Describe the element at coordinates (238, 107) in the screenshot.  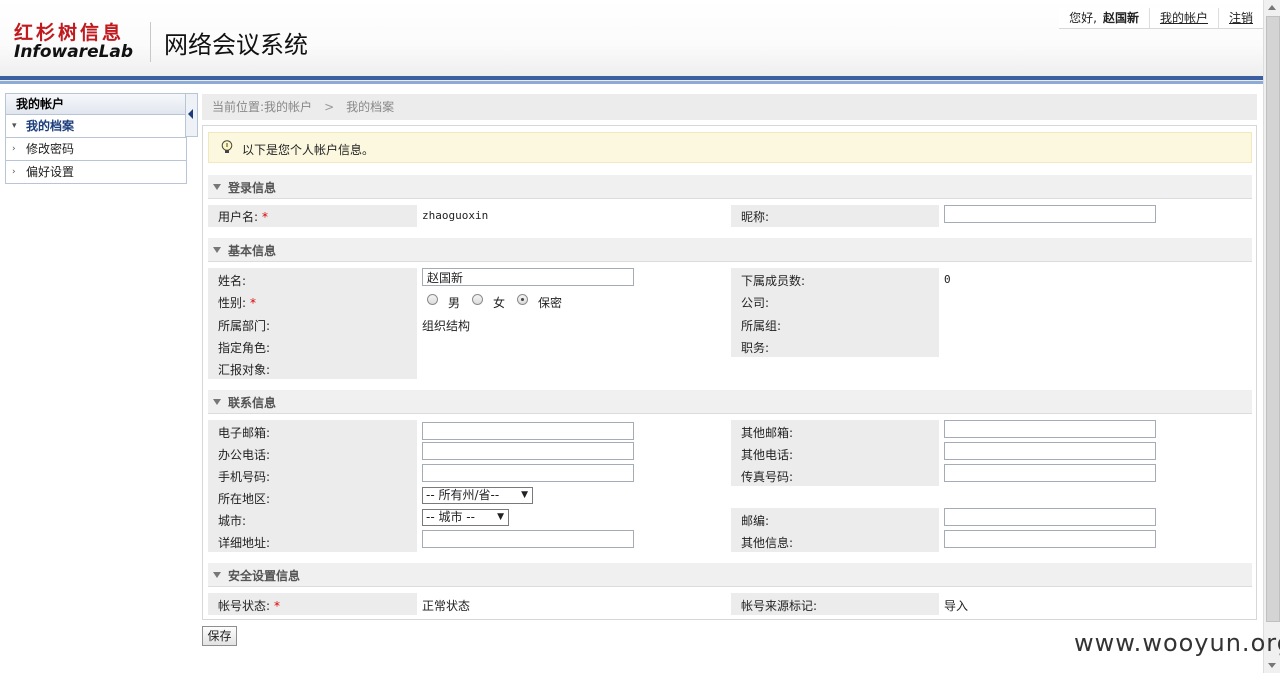
I see `breadcrumb-prefix: 当前位置:` at that location.